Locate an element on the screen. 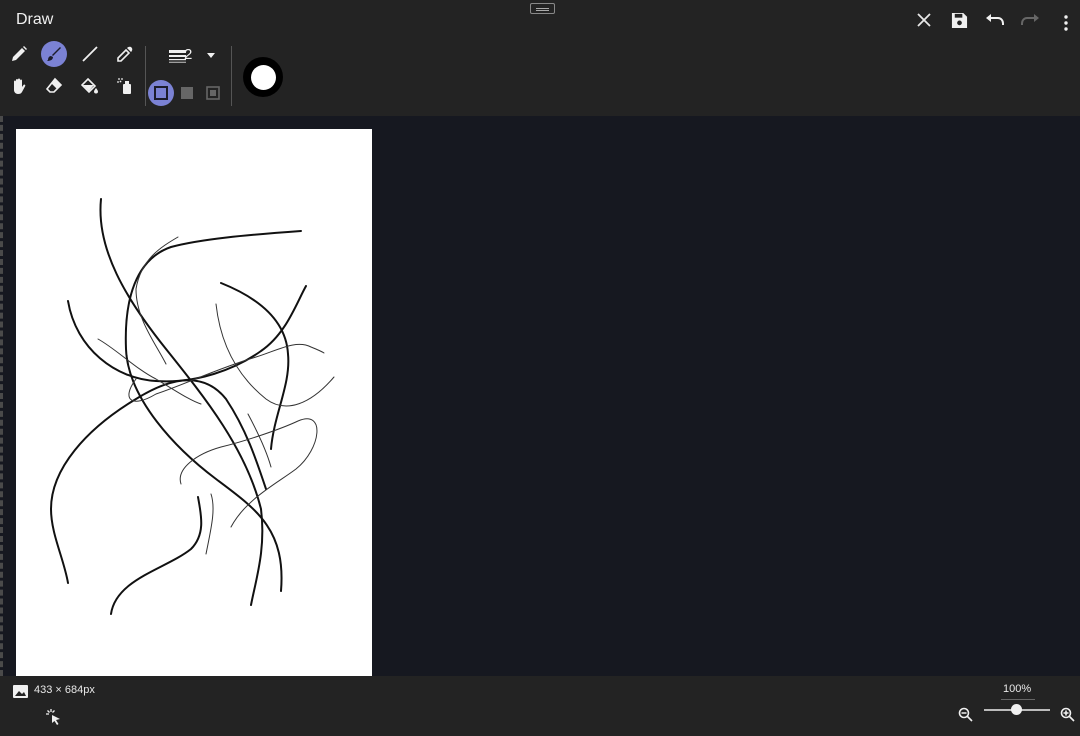 The height and width of the screenshot is (736, 1080). more-menu-button is located at coordinates (1066, 23).